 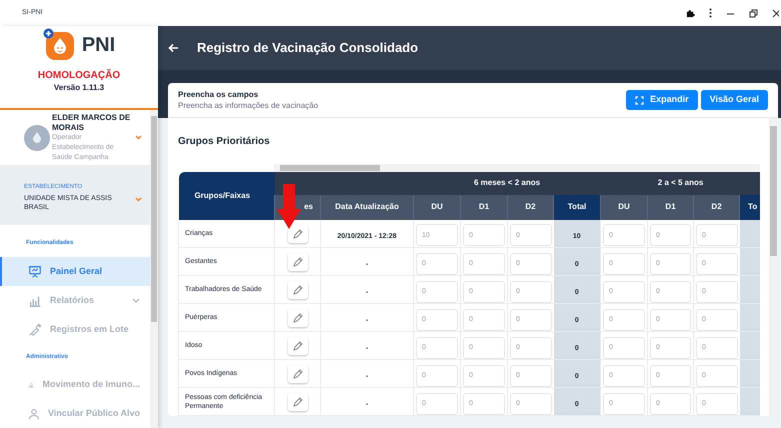 What do you see at coordinates (710, 13) in the screenshot?
I see `more-icon` at bounding box center [710, 13].